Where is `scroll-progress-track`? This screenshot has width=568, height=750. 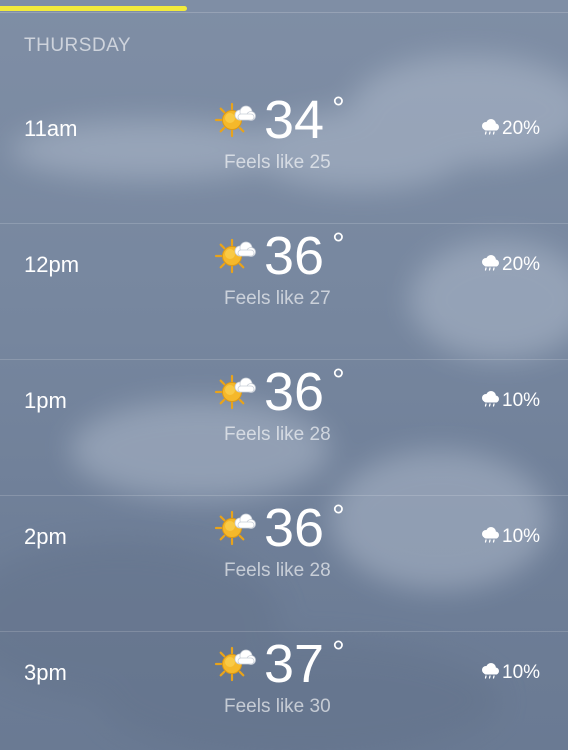 scroll-progress-track is located at coordinates (284, 6).